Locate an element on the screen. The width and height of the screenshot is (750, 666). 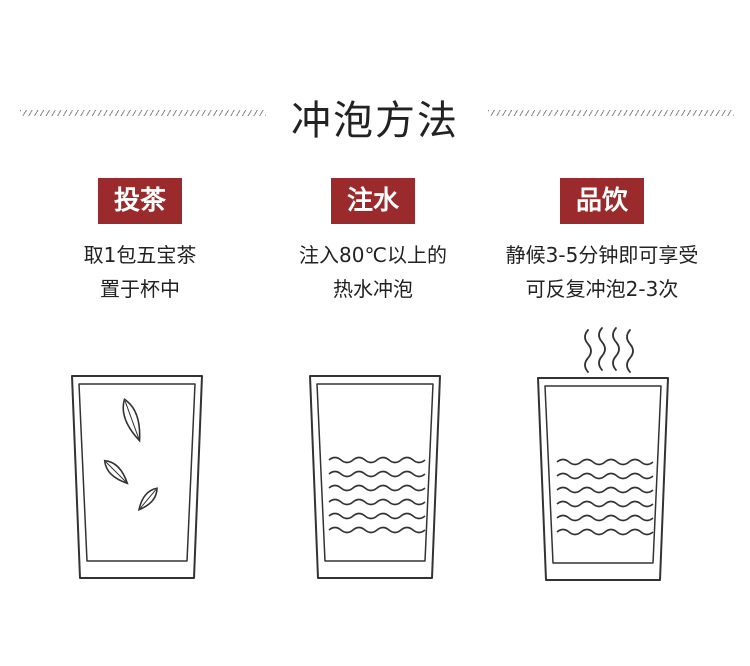
step-enjoy: 品饮 静候3-5分钟即可享受 可反复冲泡2-3次 is located at coordinates (602, 242).